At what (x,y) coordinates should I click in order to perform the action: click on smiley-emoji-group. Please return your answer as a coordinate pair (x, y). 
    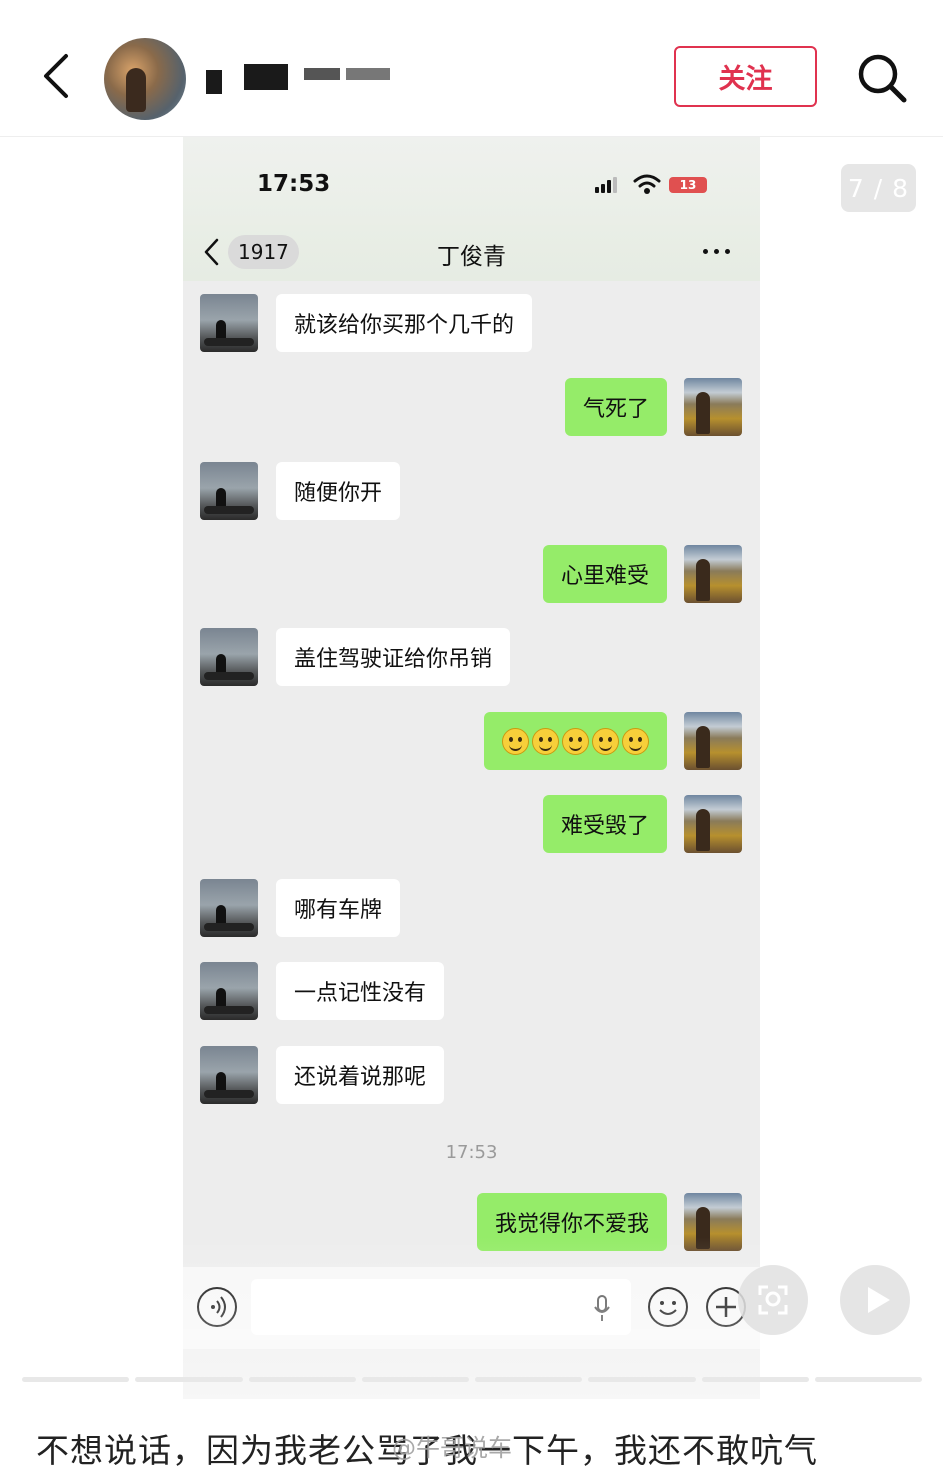
    Looking at the image, I should click on (575, 741).